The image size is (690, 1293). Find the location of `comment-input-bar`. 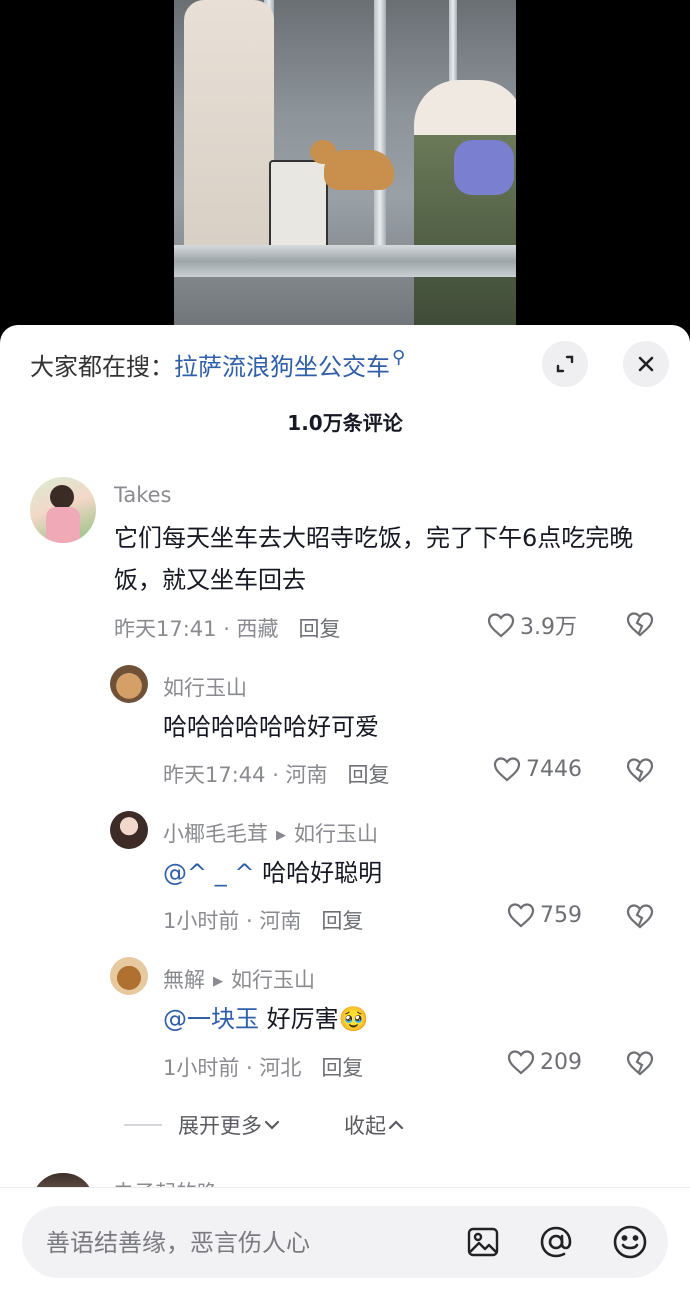

comment-input-bar is located at coordinates (345, 1240).